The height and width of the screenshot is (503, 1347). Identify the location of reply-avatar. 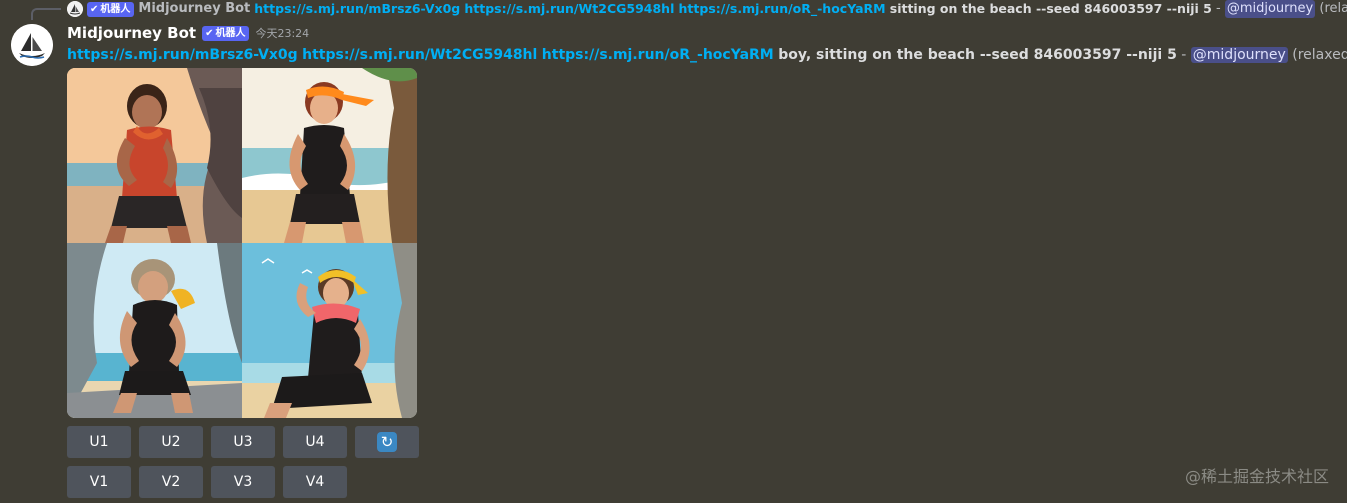
(75, 9).